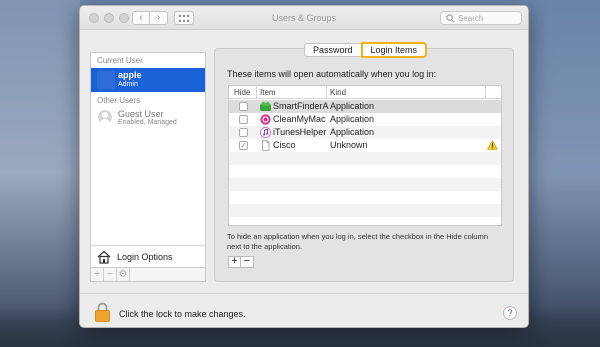  I want to click on smartfinder-app-icon, so click(265, 106).